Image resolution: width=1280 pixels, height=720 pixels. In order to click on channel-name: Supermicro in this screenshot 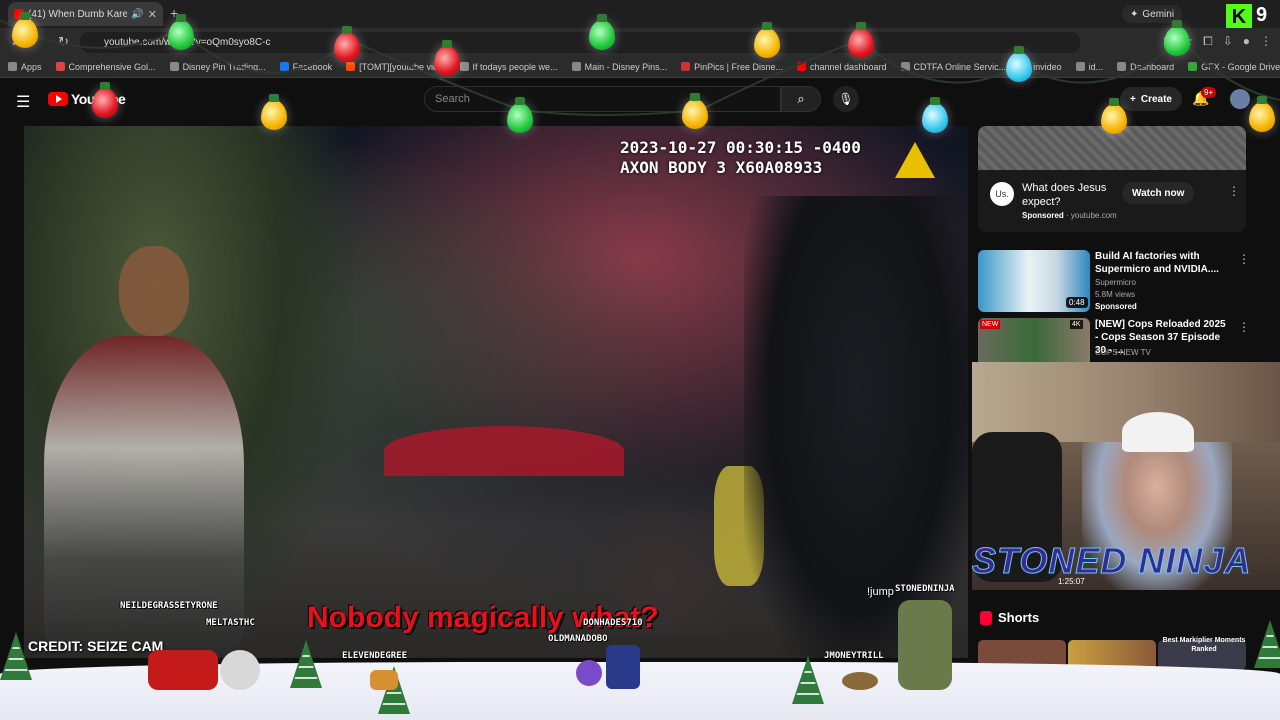, I will do `click(1115, 282)`.